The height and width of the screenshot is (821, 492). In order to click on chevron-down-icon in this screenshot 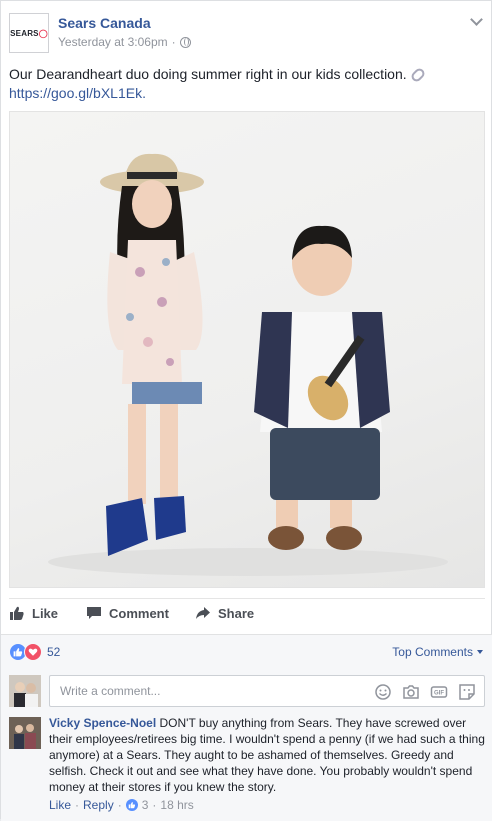, I will do `click(477, 21)`.